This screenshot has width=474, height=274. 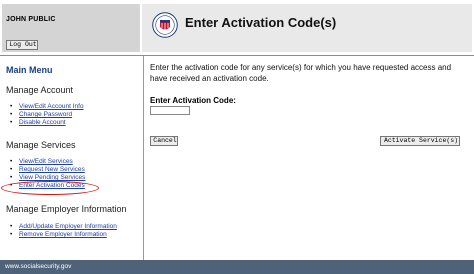 I want to click on link-add-update-employer-information: Add/Update Employer Information, so click(x=68, y=226).